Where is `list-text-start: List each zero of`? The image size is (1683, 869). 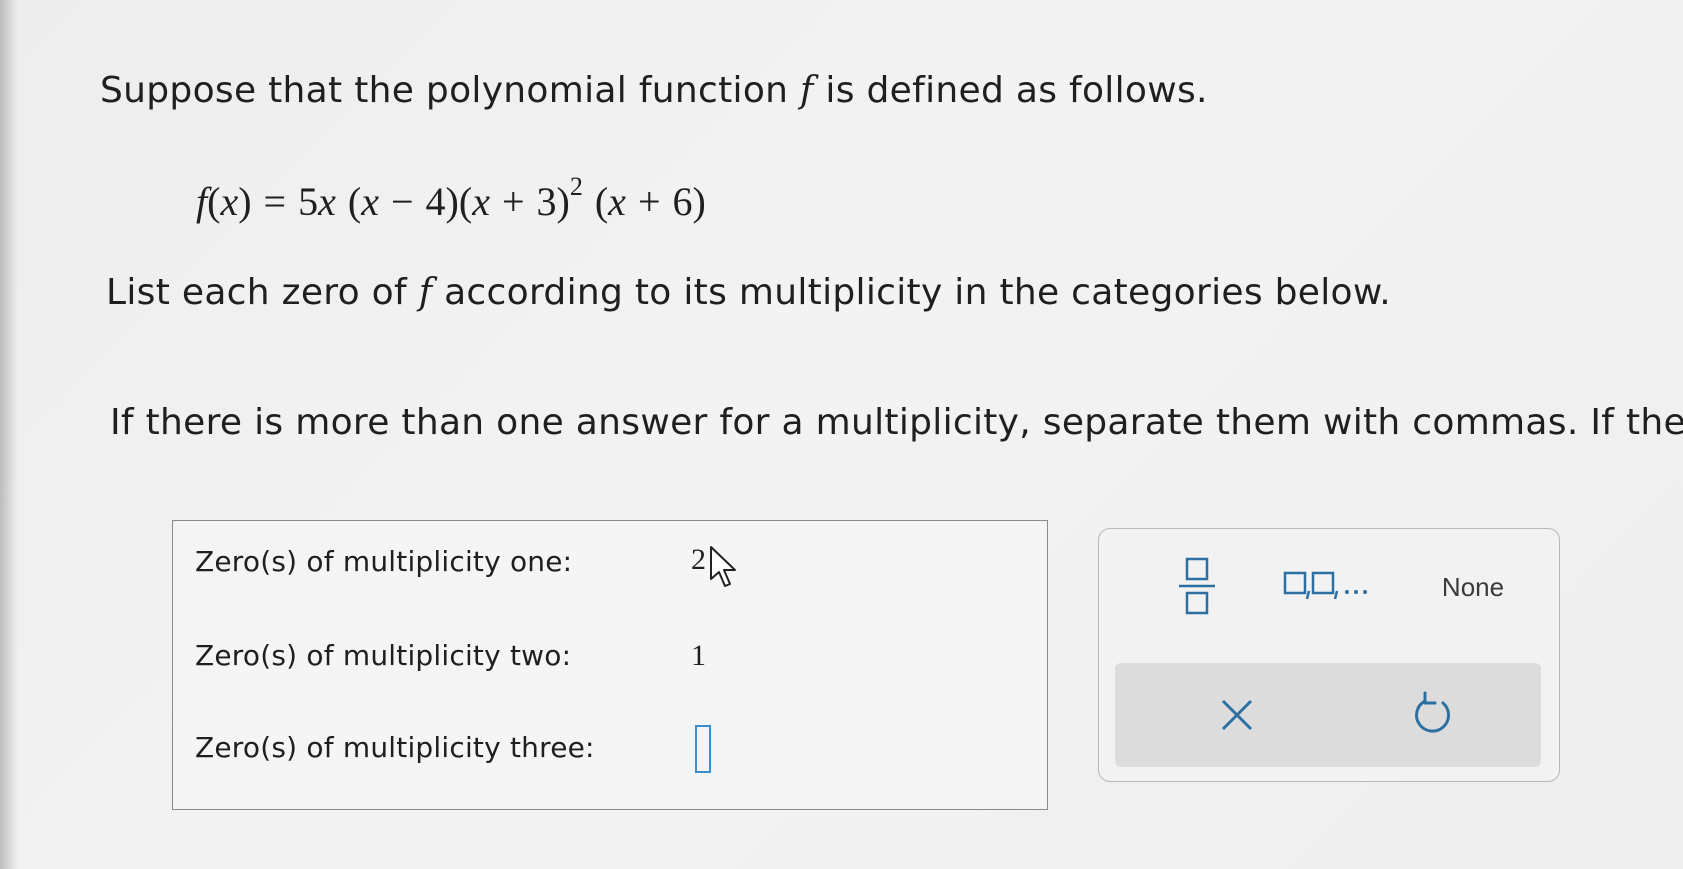
list-text-start: List each zero of is located at coordinates (262, 292).